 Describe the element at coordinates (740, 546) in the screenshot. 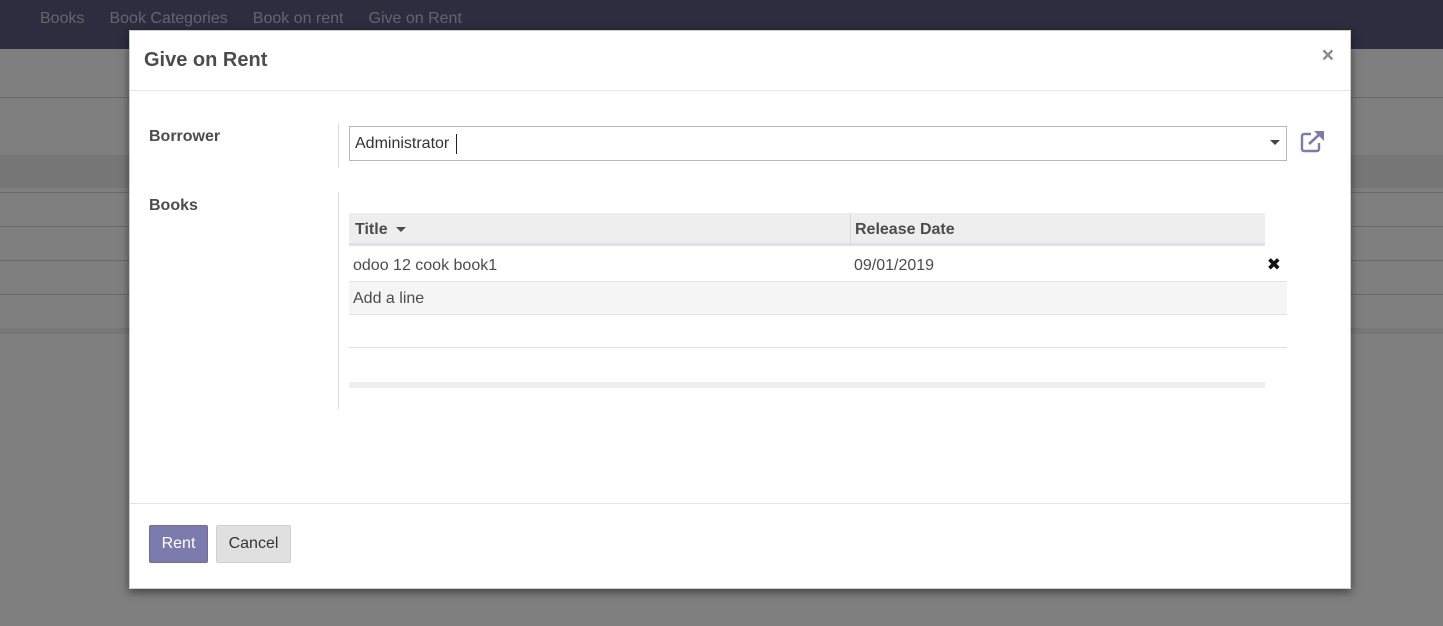

I see `dialog-footer: Rent Cancel` at that location.